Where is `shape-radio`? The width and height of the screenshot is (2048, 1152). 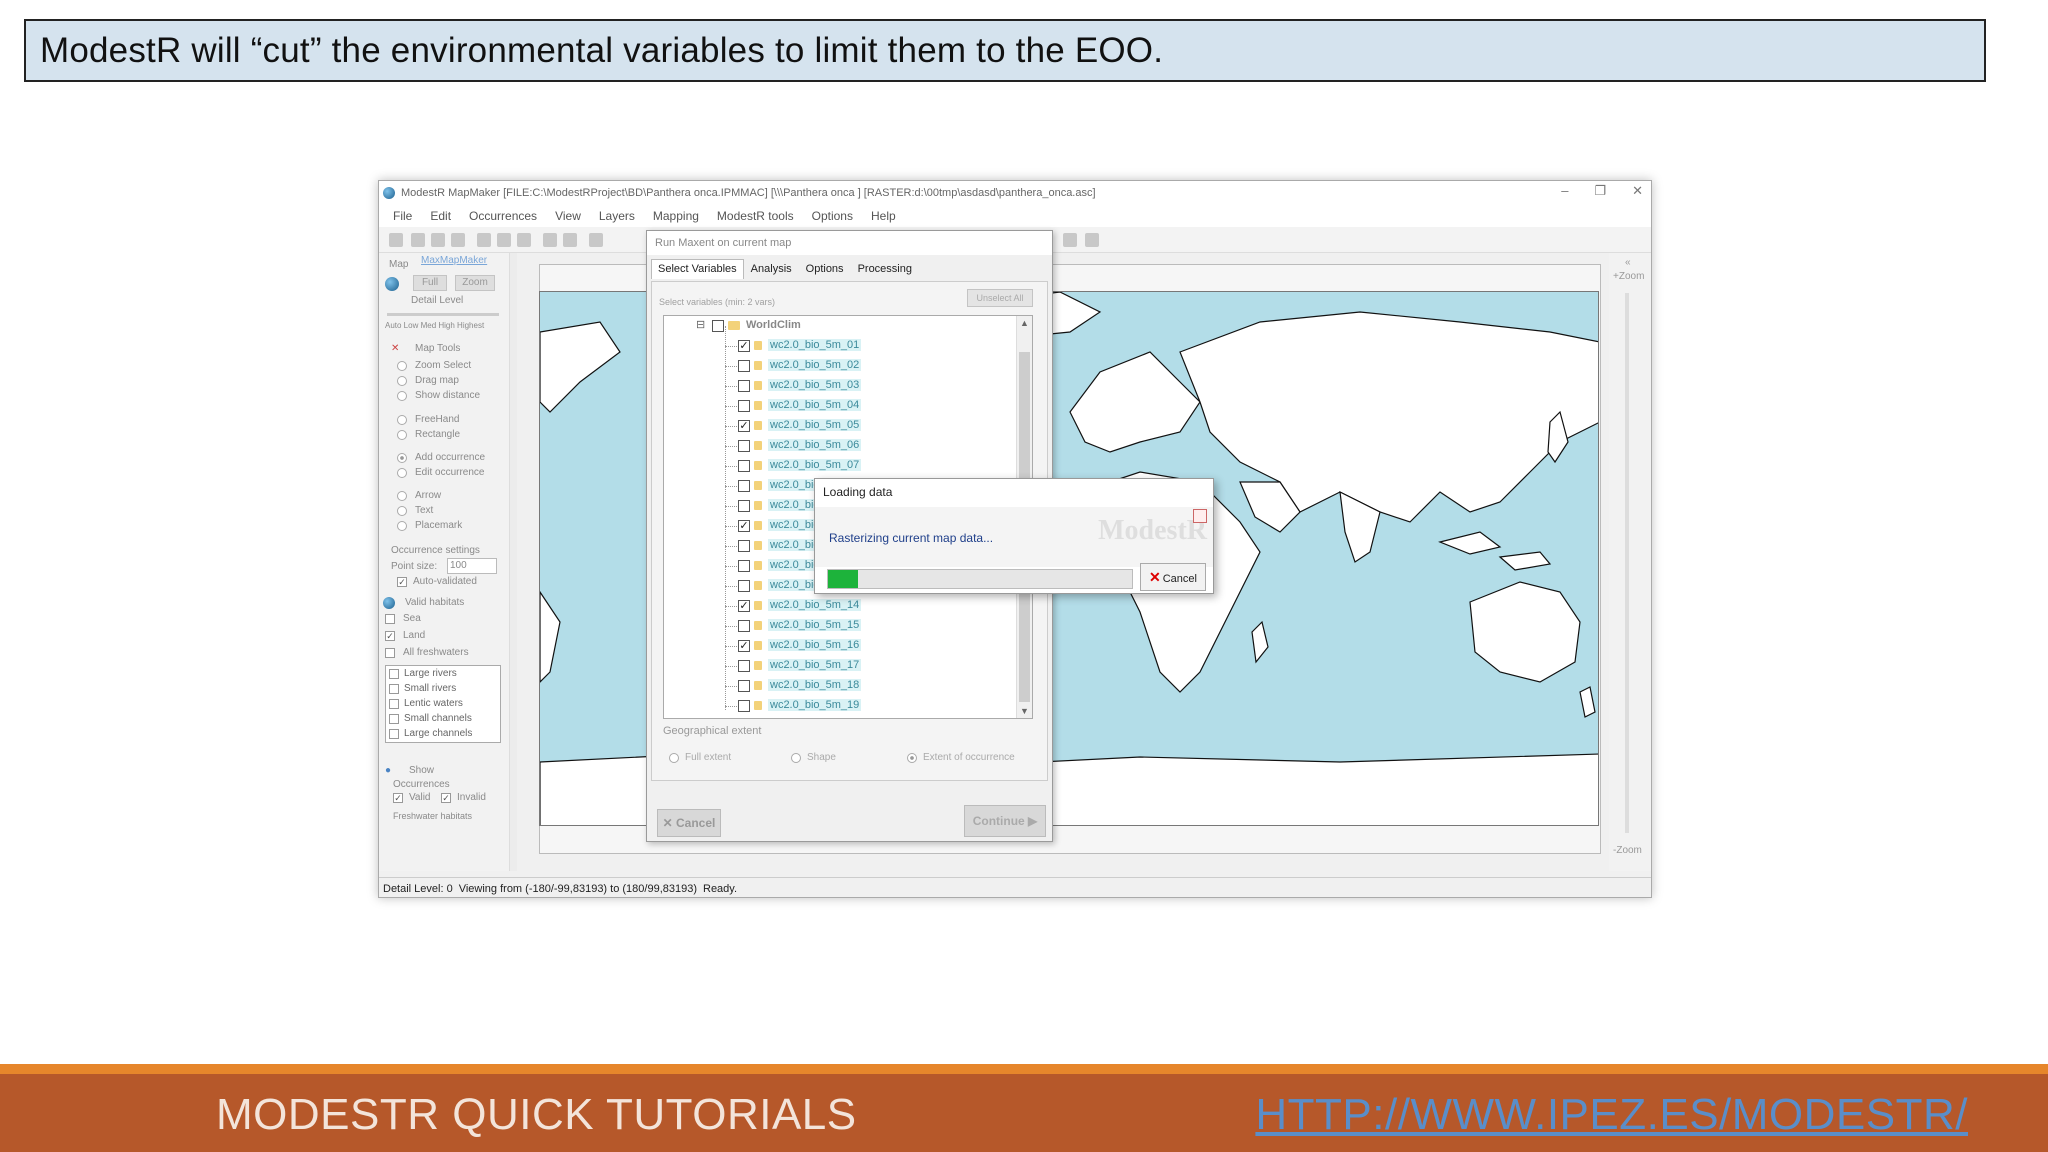 shape-radio is located at coordinates (796, 758).